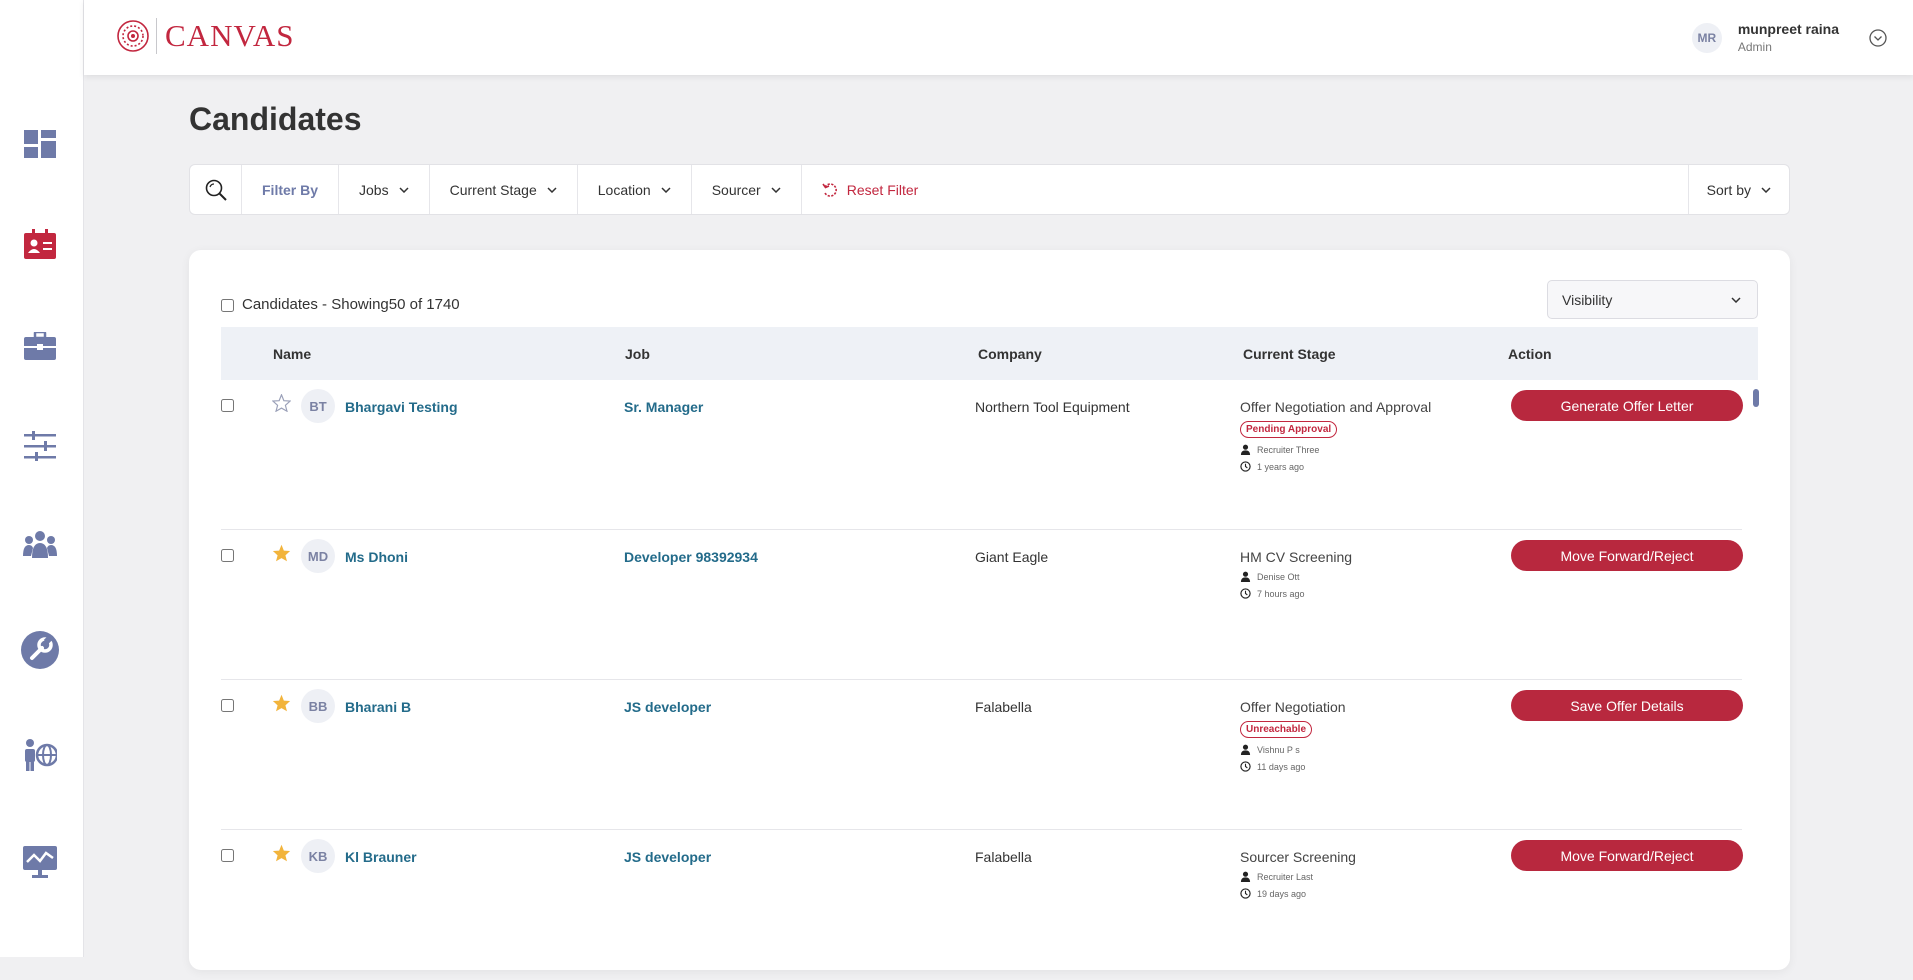 The width and height of the screenshot is (1913, 980). I want to click on stage-name: Offer Negotiation, so click(1293, 707).